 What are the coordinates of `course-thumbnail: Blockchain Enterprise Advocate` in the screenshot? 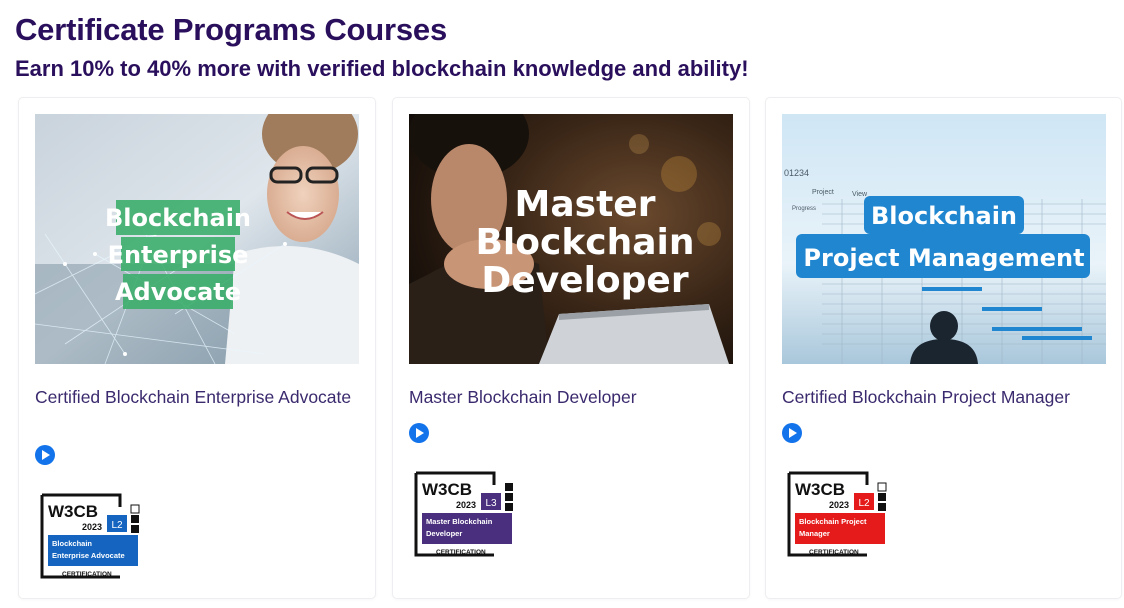 It's located at (197, 239).